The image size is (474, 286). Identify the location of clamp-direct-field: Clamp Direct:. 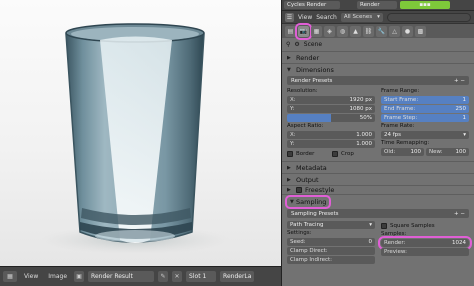
(331, 251).